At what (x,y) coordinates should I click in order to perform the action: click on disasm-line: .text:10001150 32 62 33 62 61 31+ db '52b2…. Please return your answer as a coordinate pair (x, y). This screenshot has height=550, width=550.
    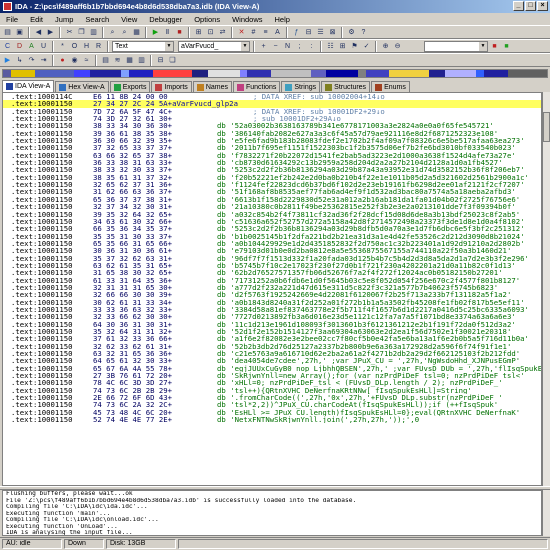
    Looking at the image, I should click on (272, 346).